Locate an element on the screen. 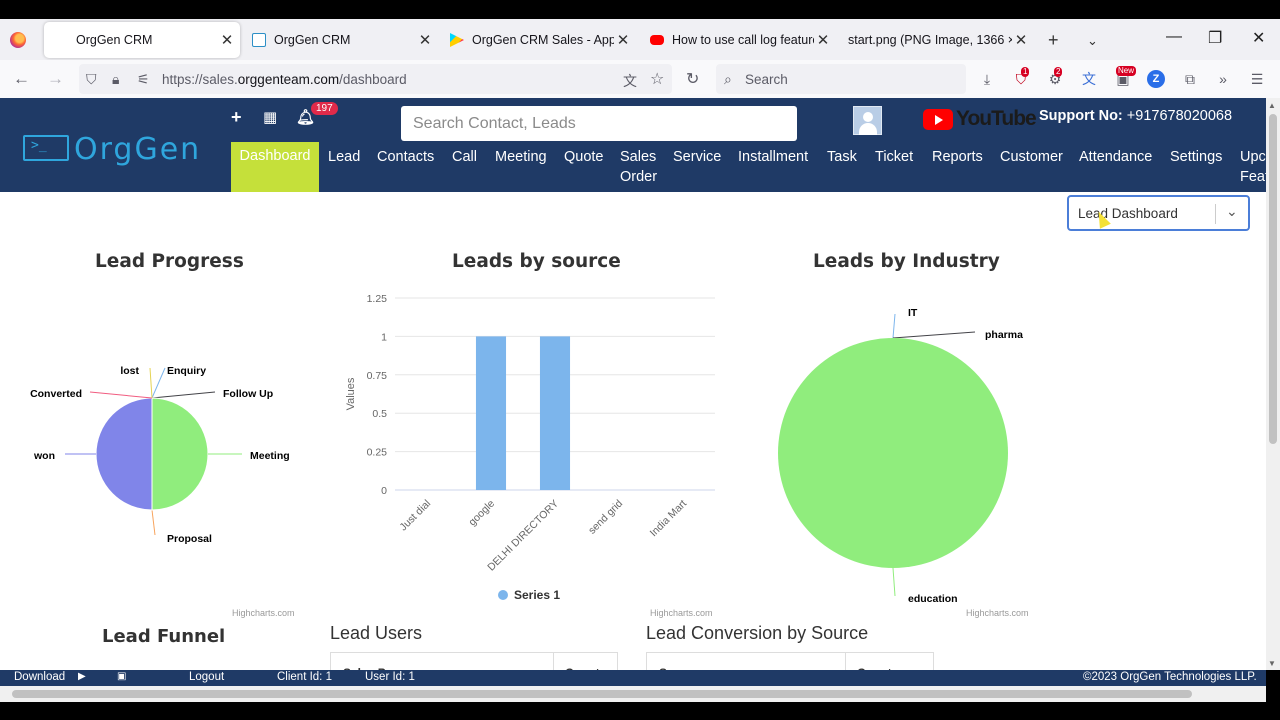 This screenshot has width=1280, height=720. menu-attendance: Attendance is located at coordinates (1115, 157).